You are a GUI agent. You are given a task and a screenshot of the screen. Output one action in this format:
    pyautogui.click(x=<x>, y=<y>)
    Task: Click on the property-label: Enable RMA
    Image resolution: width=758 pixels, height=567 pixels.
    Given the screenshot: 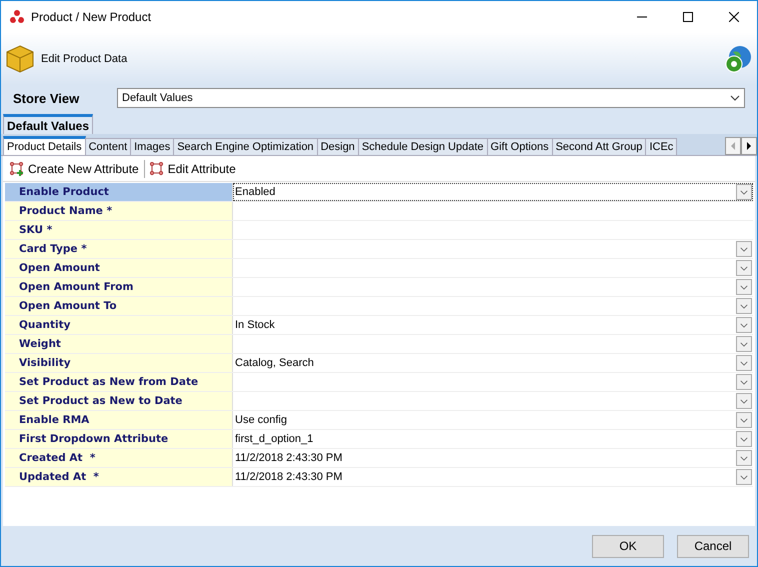 What is the action you would take?
    pyautogui.click(x=119, y=420)
    